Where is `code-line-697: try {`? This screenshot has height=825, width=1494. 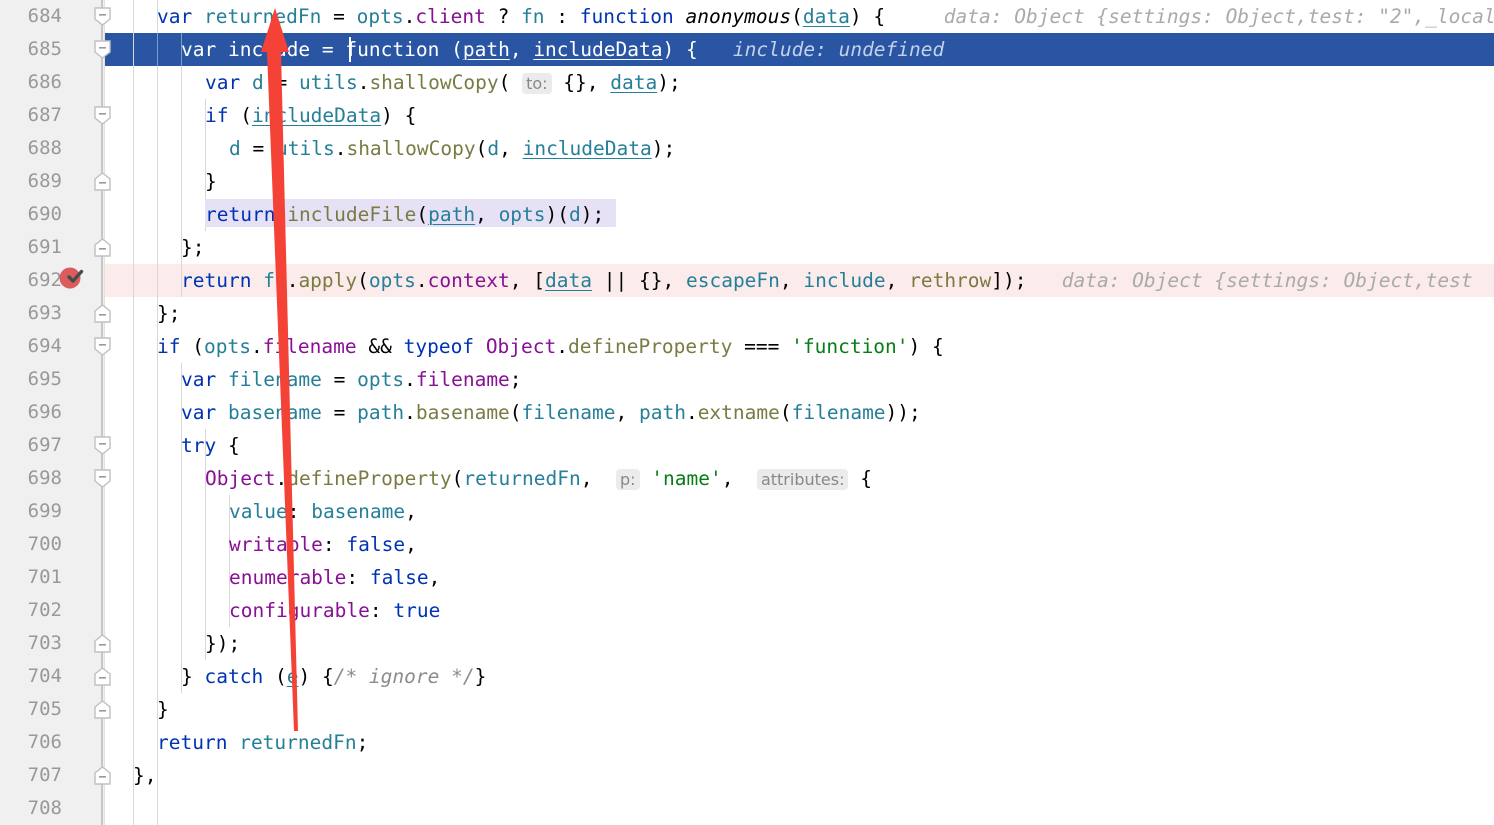 code-line-697: try { is located at coordinates (210, 445).